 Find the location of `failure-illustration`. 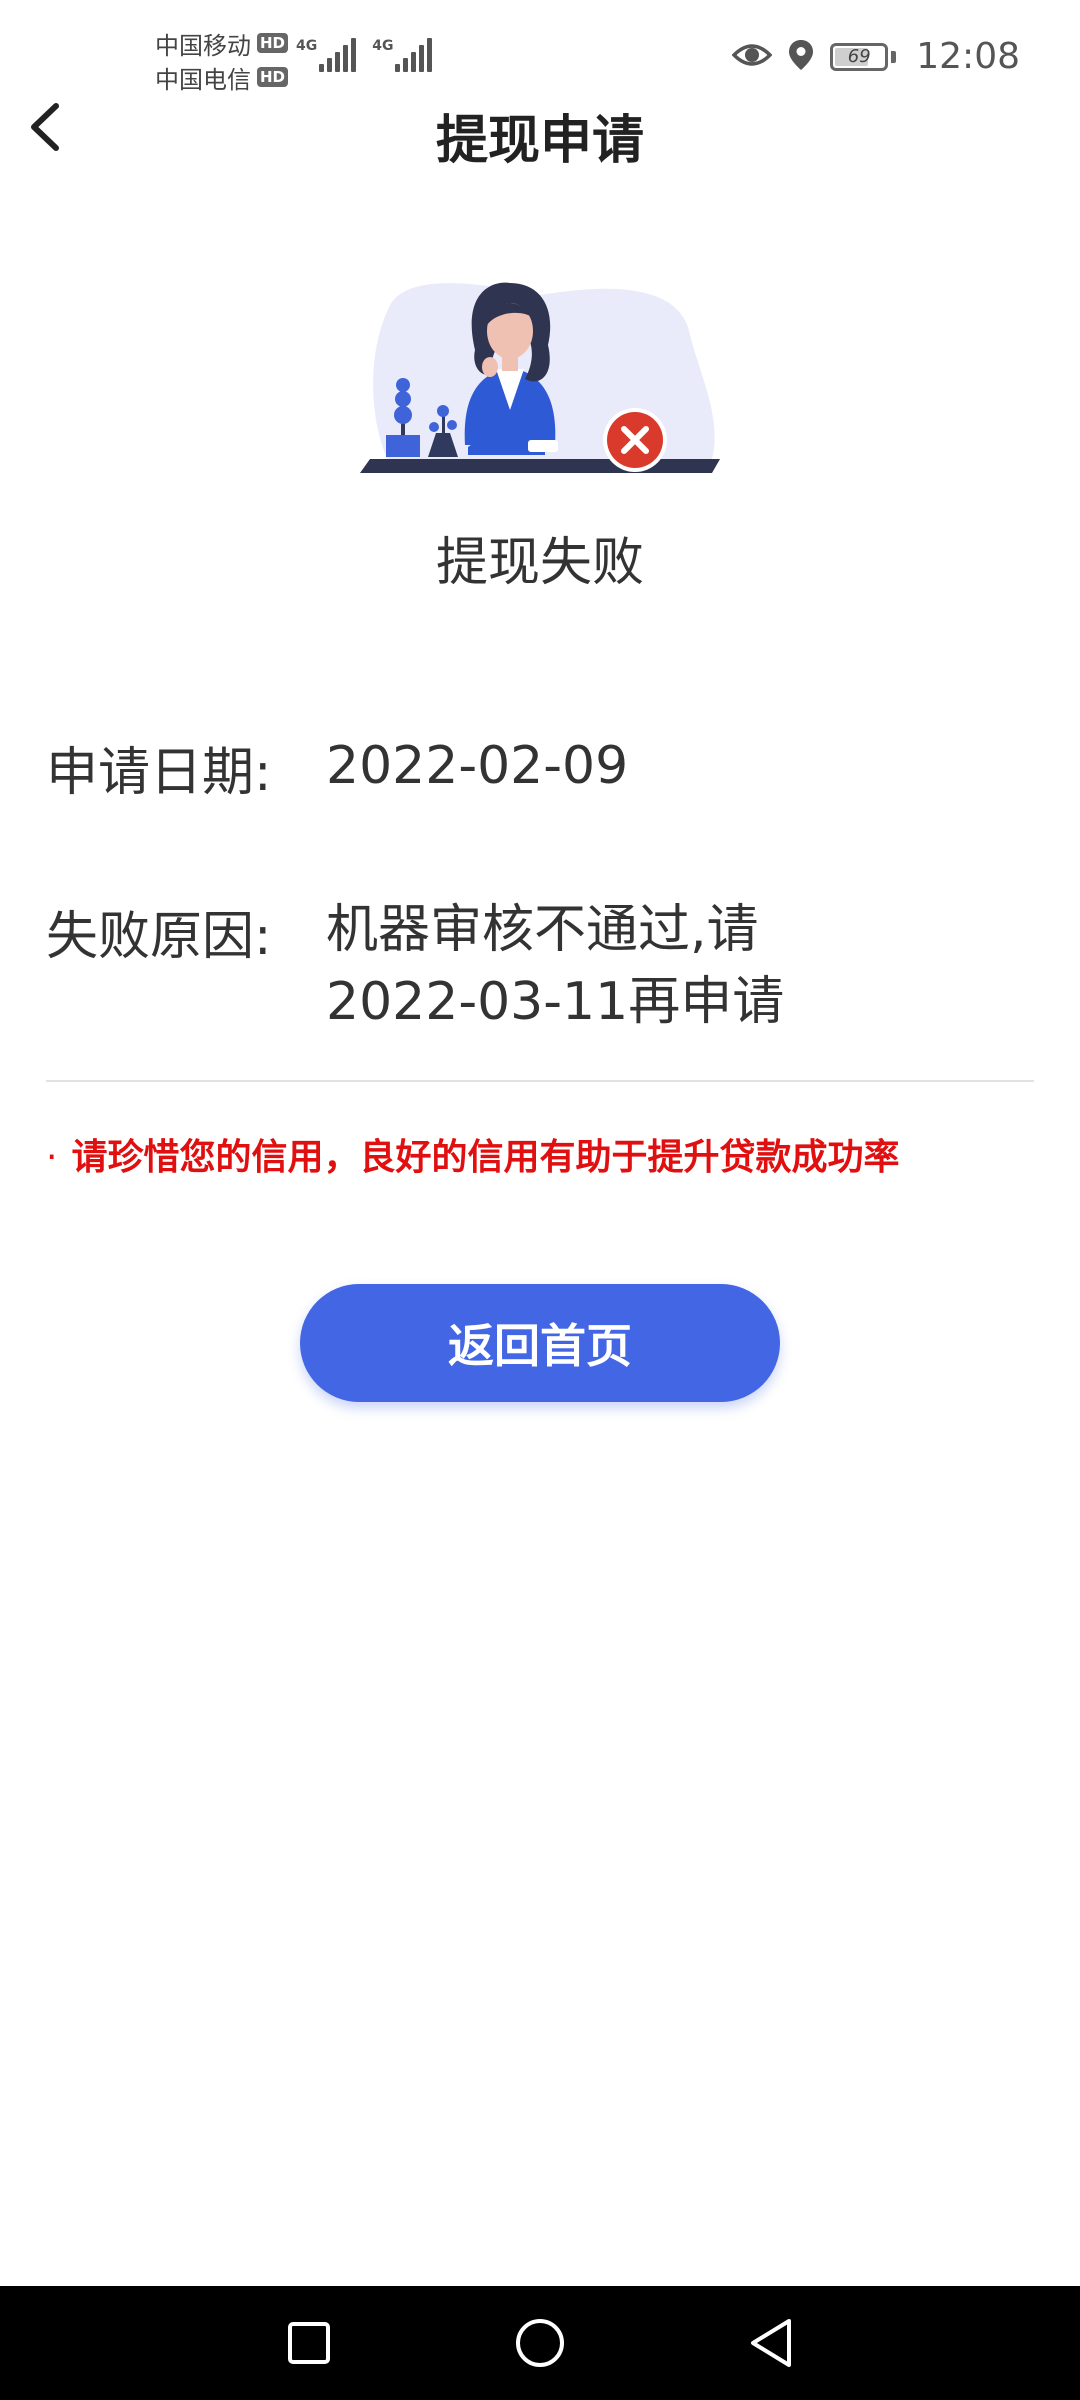

failure-illustration is located at coordinates (540, 382).